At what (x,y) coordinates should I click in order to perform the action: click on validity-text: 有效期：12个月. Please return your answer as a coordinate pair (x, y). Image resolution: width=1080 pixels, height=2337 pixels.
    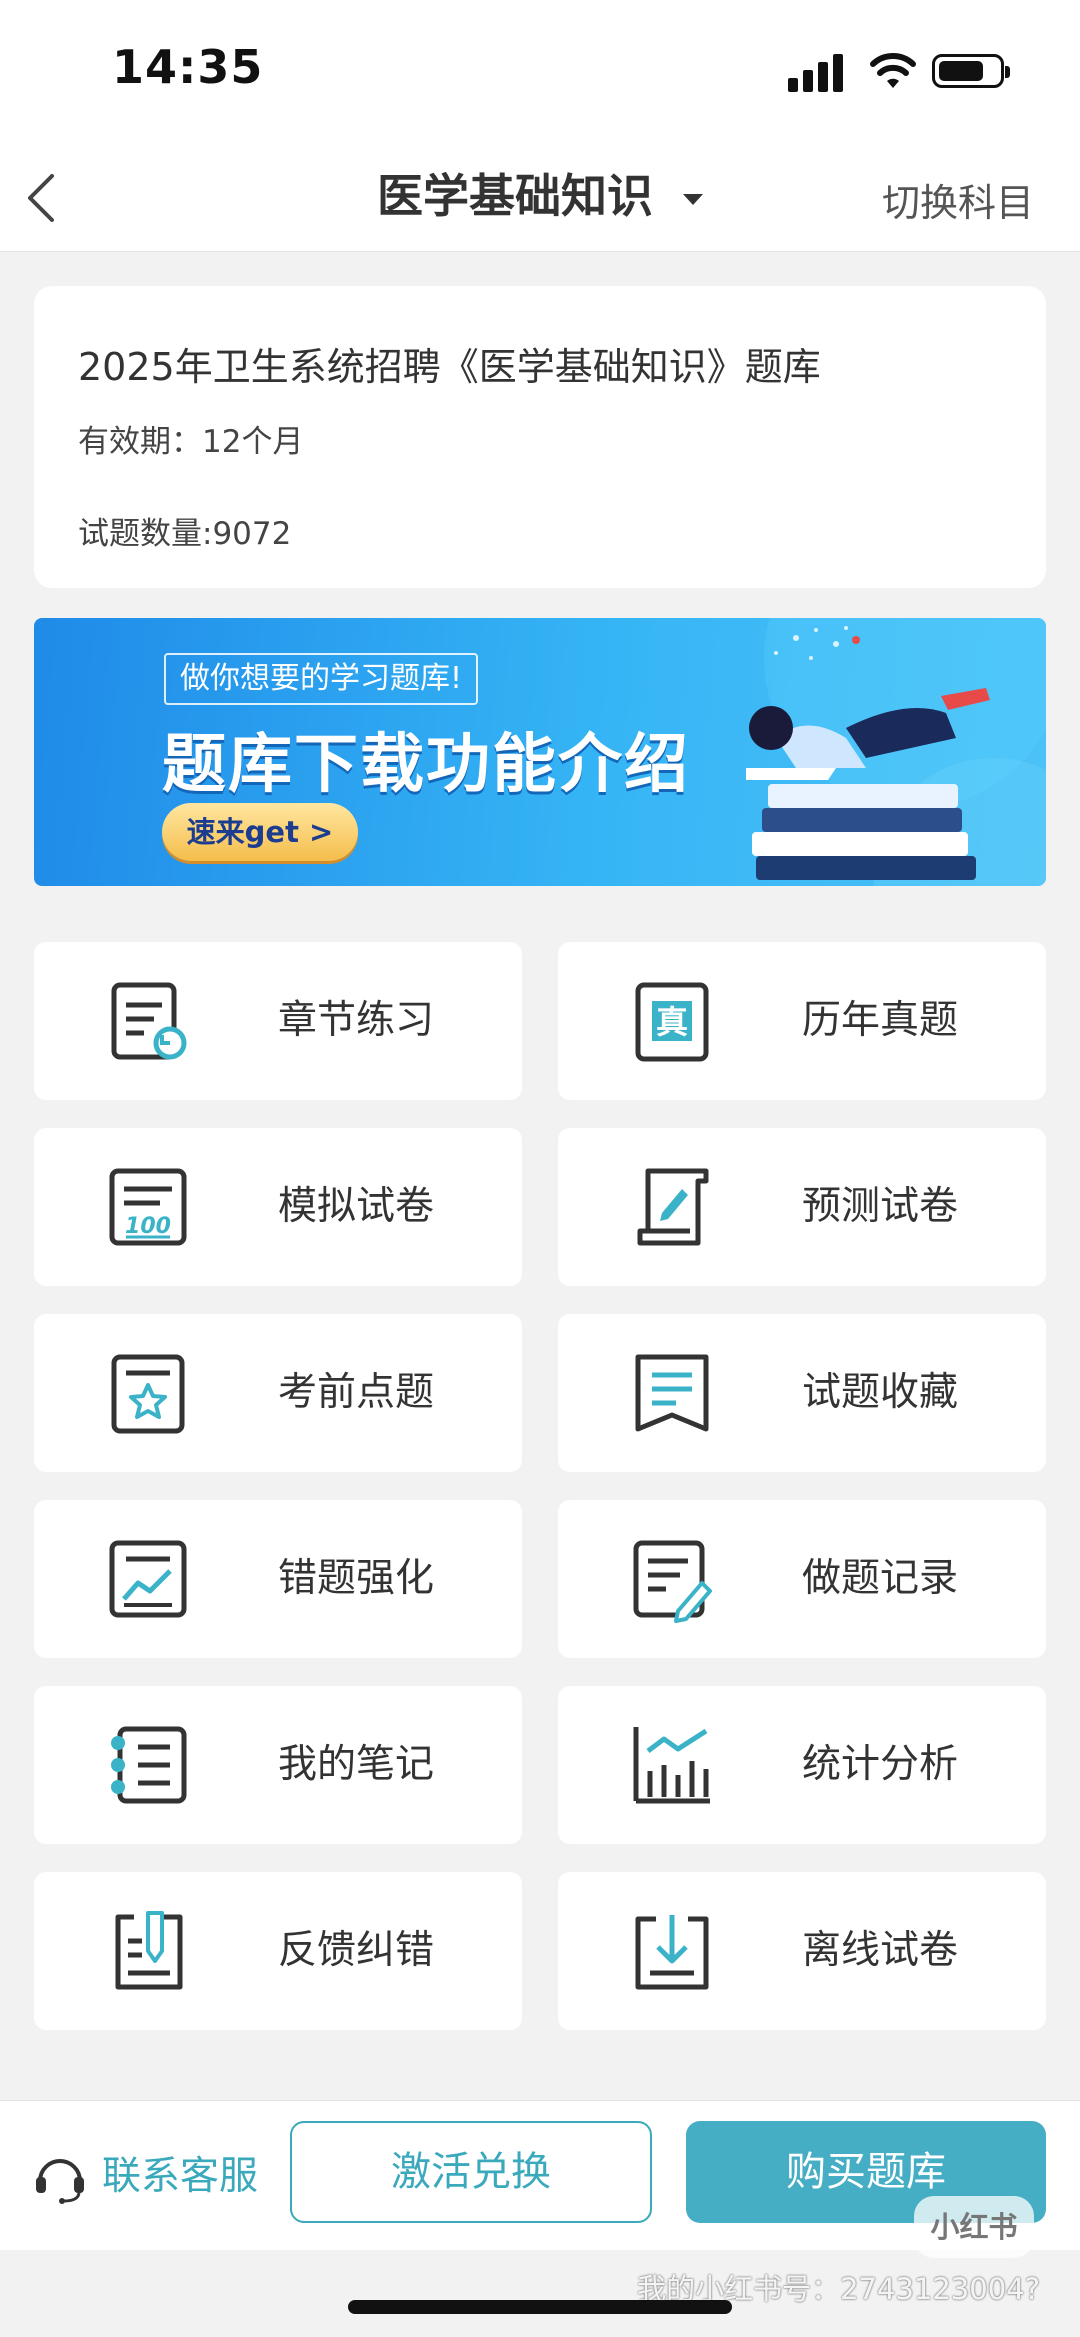
    Looking at the image, I should click on (191, 442).